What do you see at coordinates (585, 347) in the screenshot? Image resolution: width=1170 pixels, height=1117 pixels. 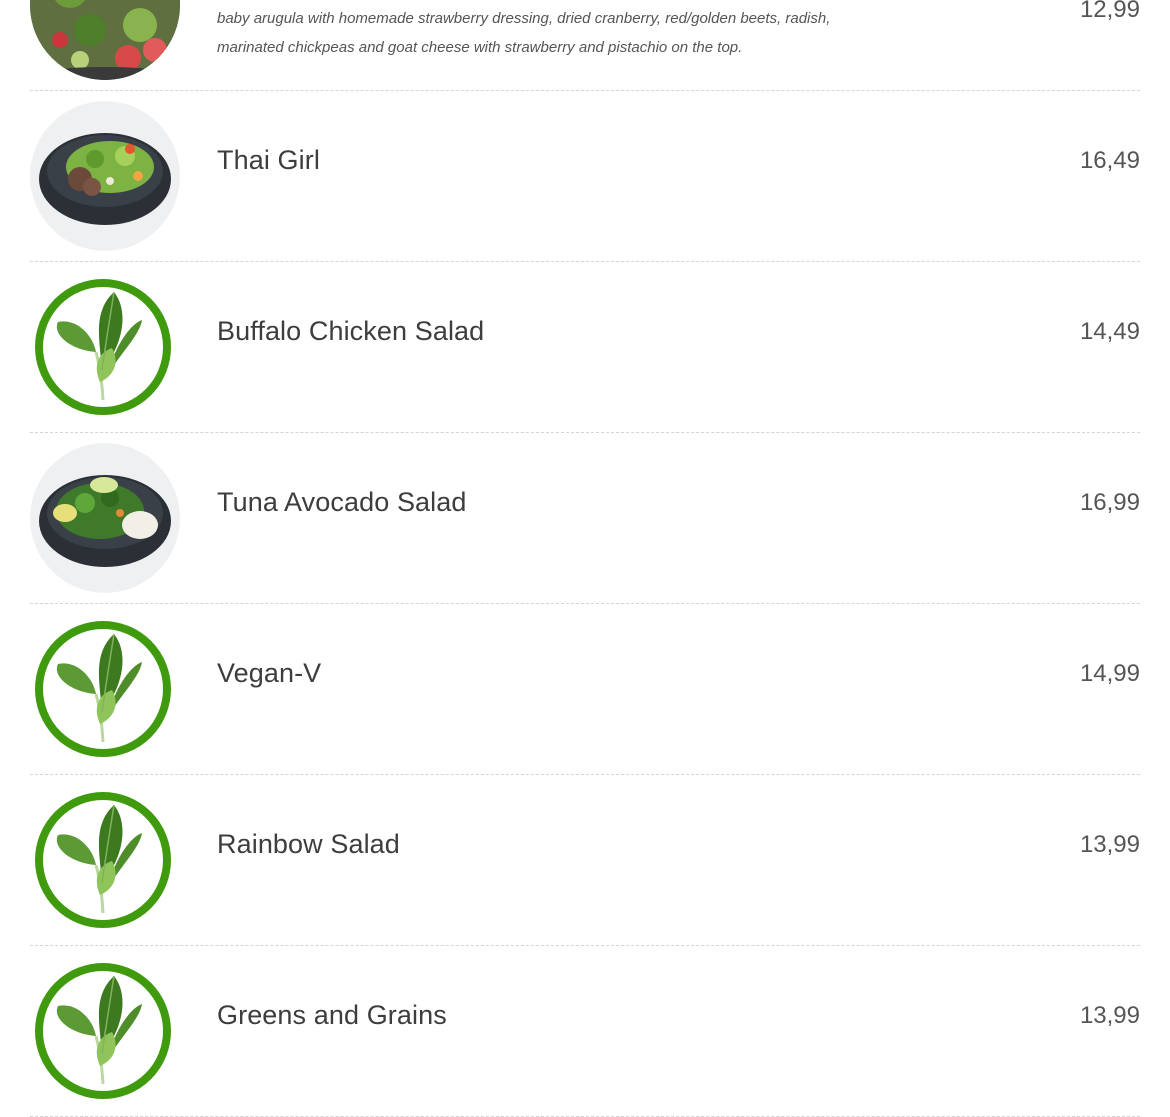 I see `menu-item: Buffalo Chicken Salad 14,49` at bounding box center [585, 347].